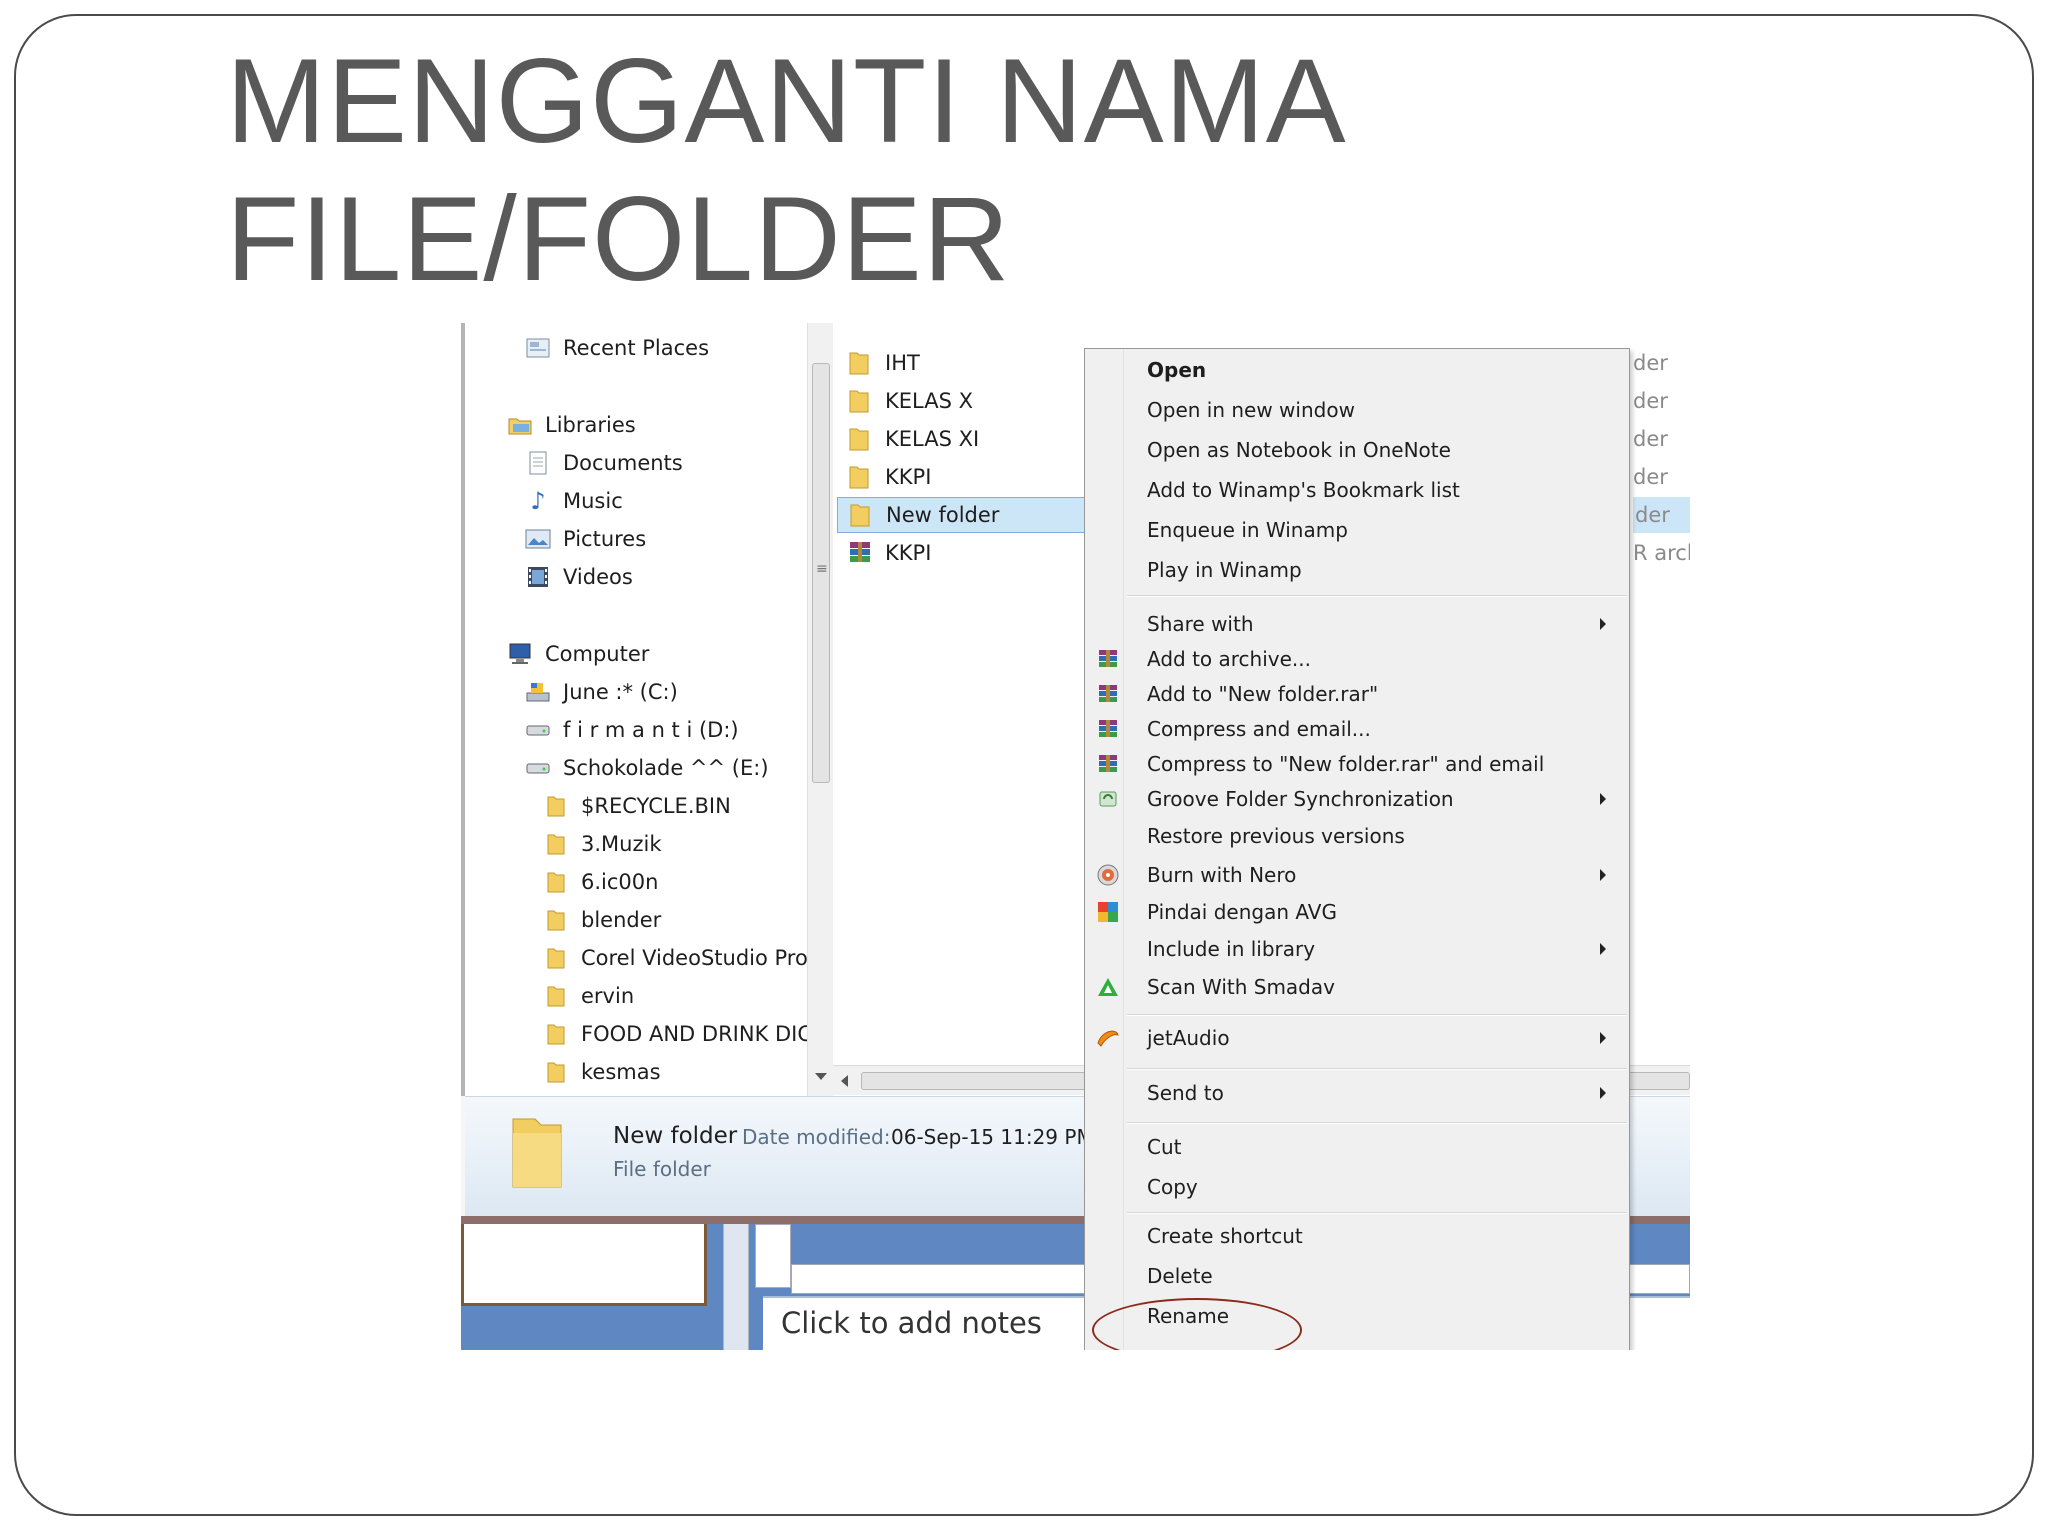 The width and height of the screenshot is (2048, 1536). I want to click on menu-item-label: Copy, so click(1172, 1187).